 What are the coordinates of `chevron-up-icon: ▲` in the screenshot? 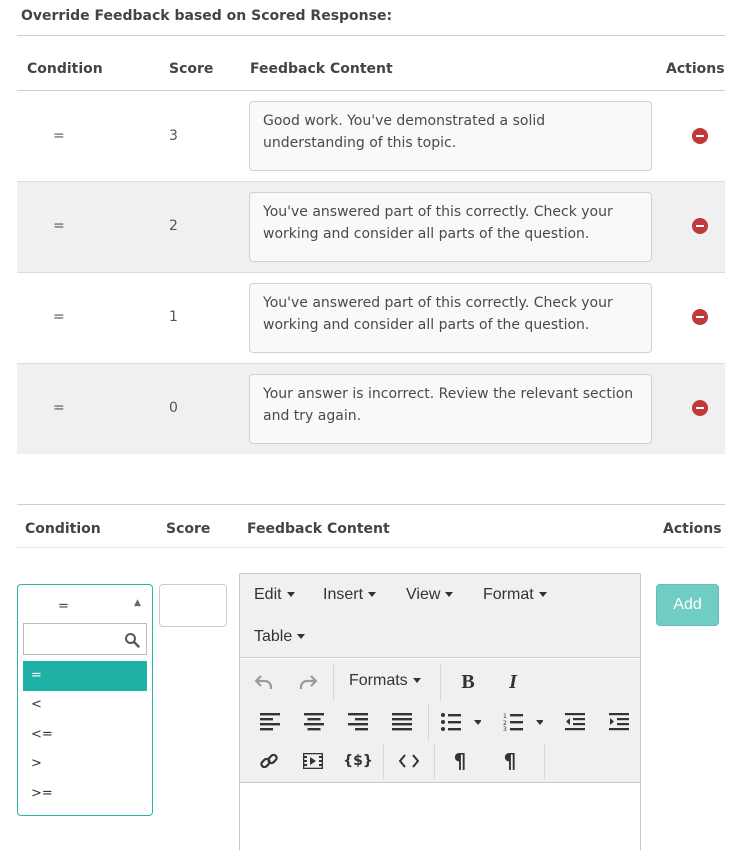 It's located at (137, 603).